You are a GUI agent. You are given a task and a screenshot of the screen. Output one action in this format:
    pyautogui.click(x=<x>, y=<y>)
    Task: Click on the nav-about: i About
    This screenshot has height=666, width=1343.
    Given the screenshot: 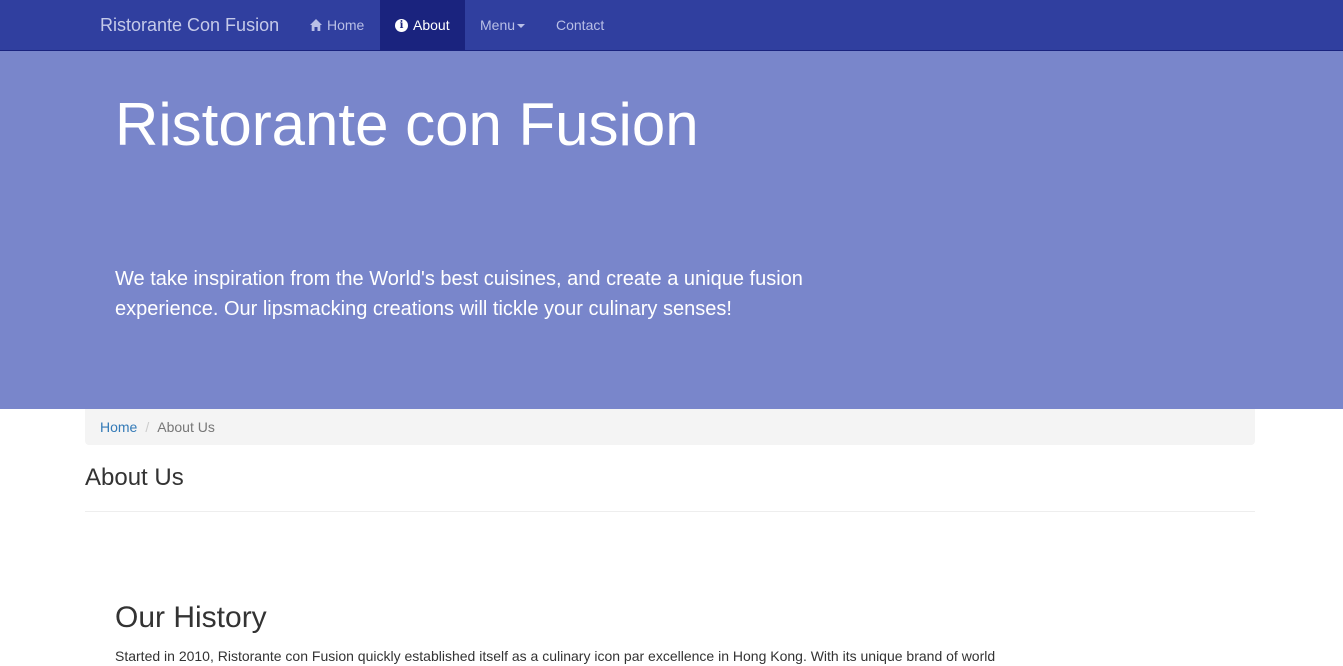 What is the action you would take?
    pyautogui.click(x=422, y=25)
    